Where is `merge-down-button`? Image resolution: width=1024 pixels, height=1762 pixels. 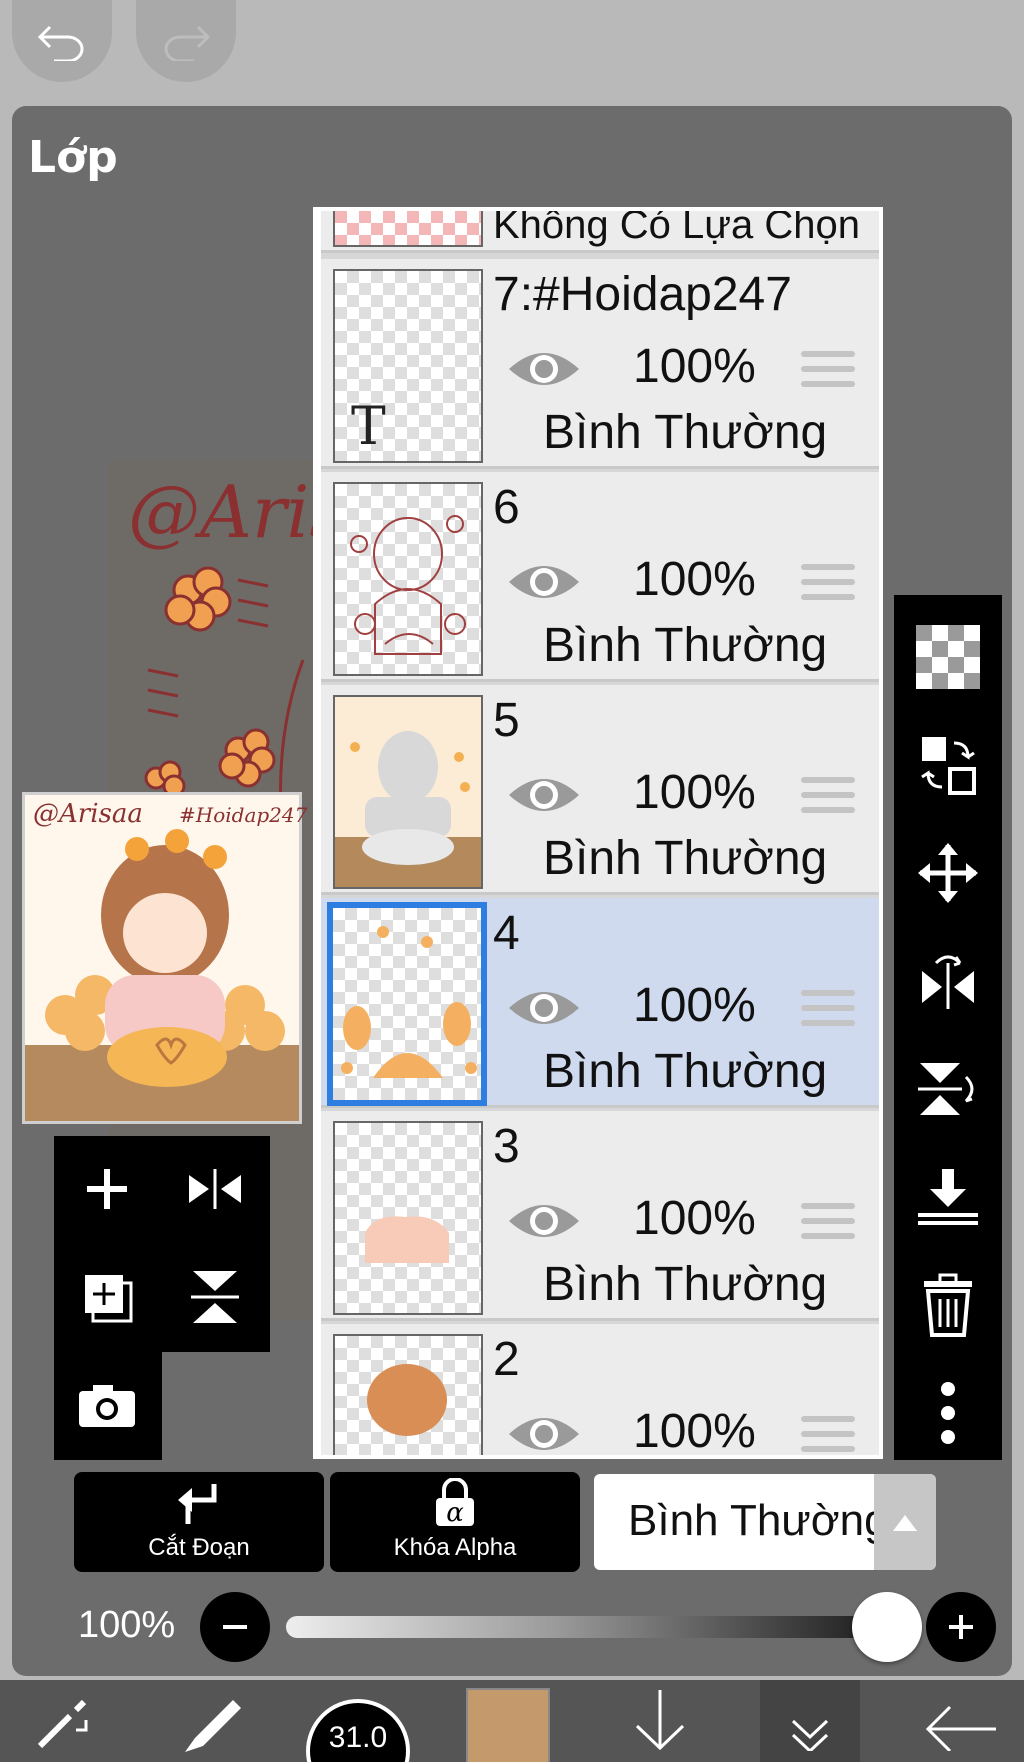
merge-down-button is located at coordinates (948, 1197).